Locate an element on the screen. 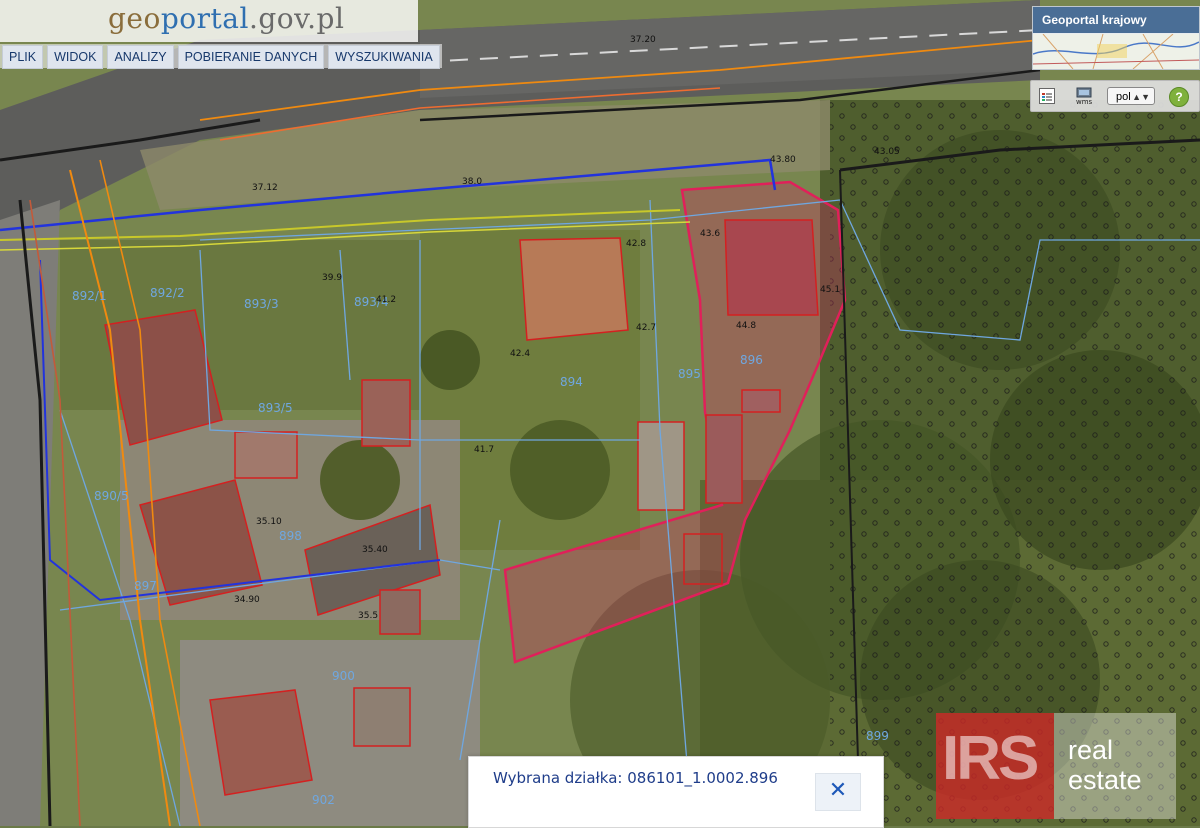 The image size is (1200, 828). watermark-logo: IRS real estate is located at coordinates (1056, 766).